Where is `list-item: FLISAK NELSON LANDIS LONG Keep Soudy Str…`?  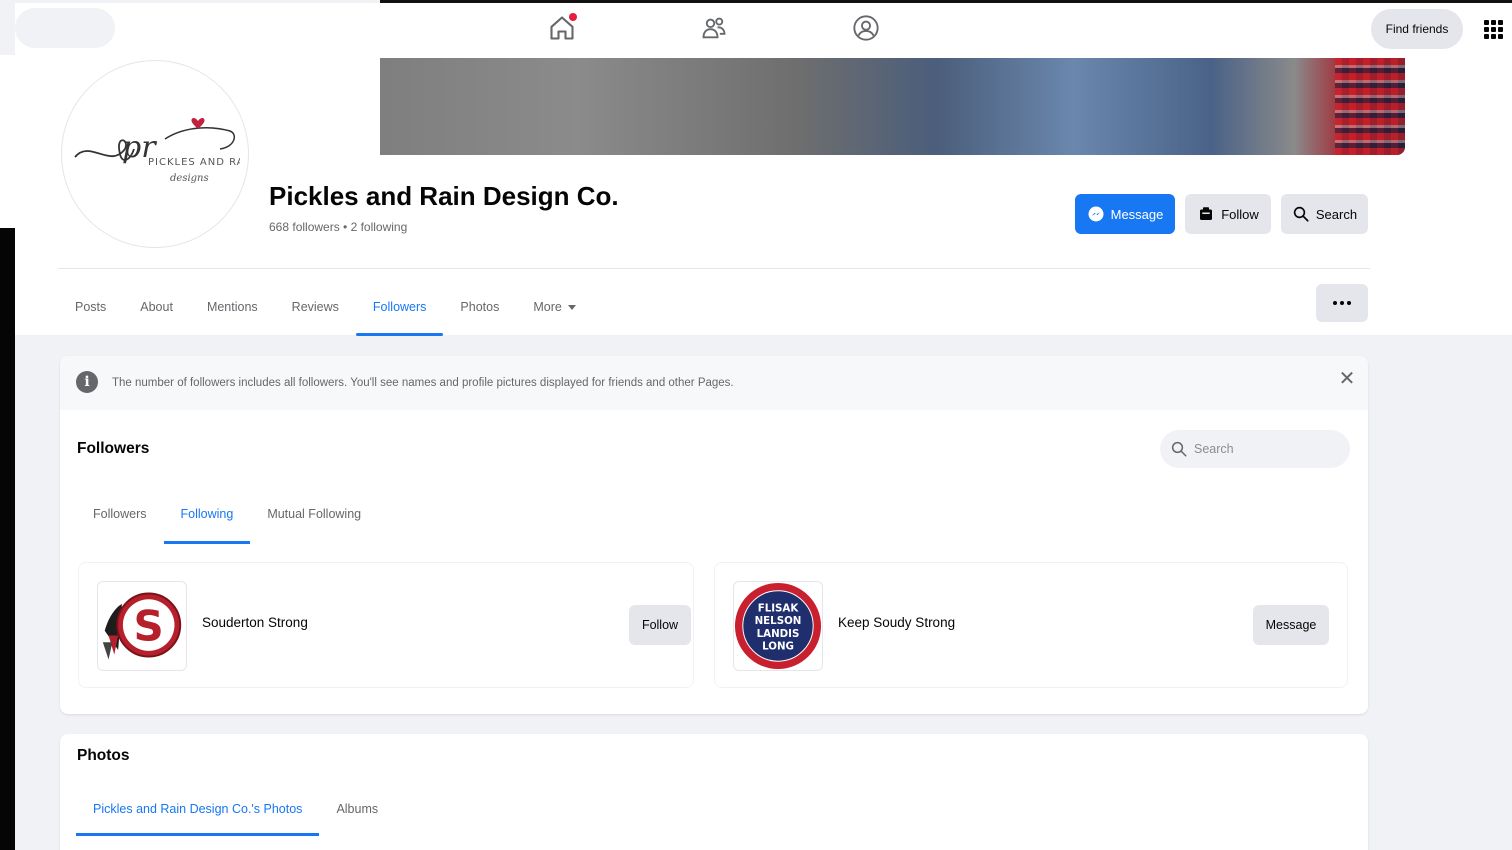 list-item: FLISAK NELSON LANDIS LONG Keep Soudy Str… is located at coordinates (1031, 625).